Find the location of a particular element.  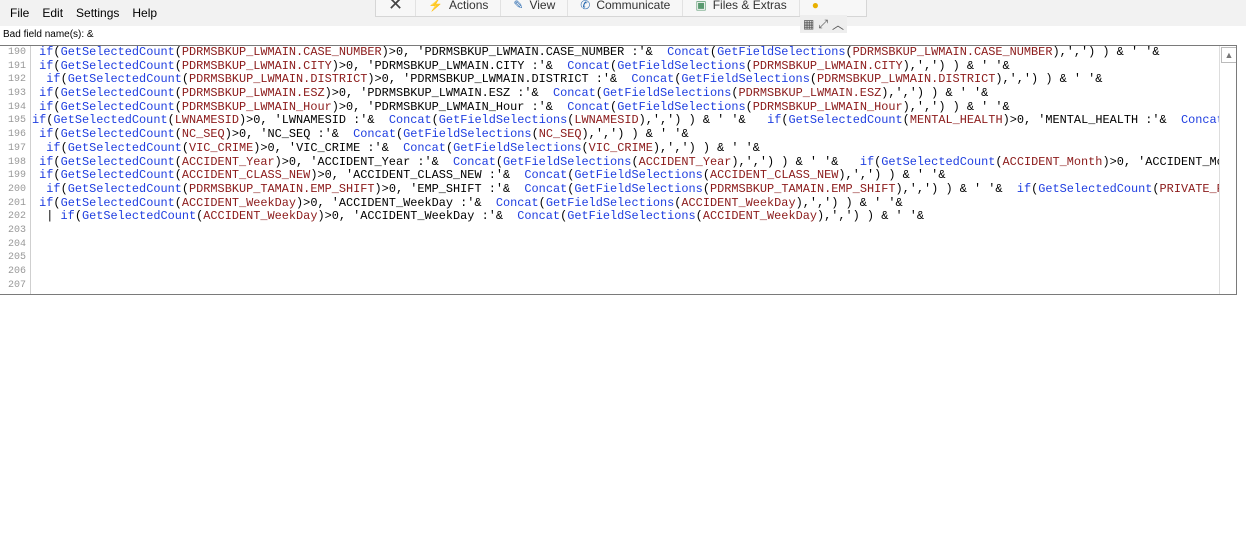

view-icon: ✎ is located at coordinates (518, 6).